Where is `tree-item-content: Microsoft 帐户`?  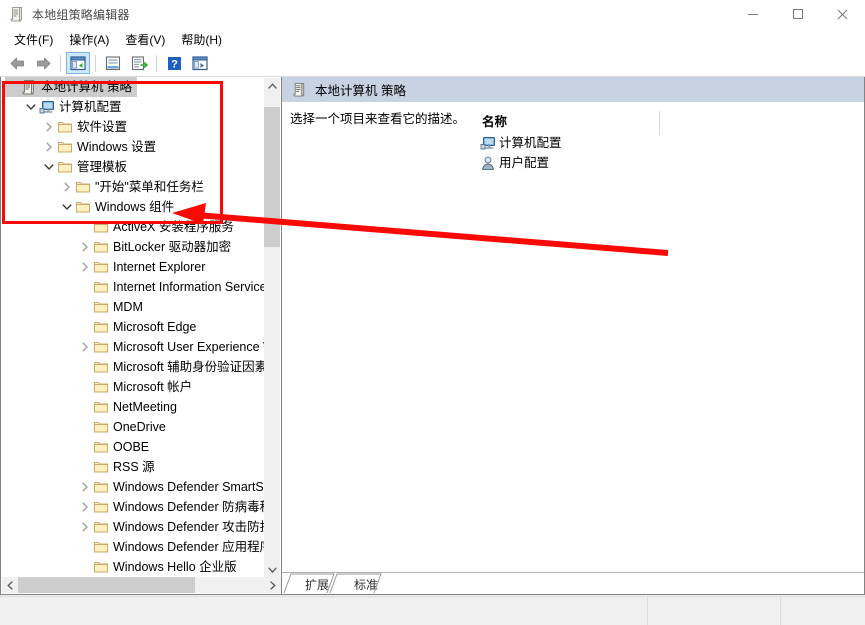
tree-item-content: Microsoft 帐户 is located at coordinates (137, 387).